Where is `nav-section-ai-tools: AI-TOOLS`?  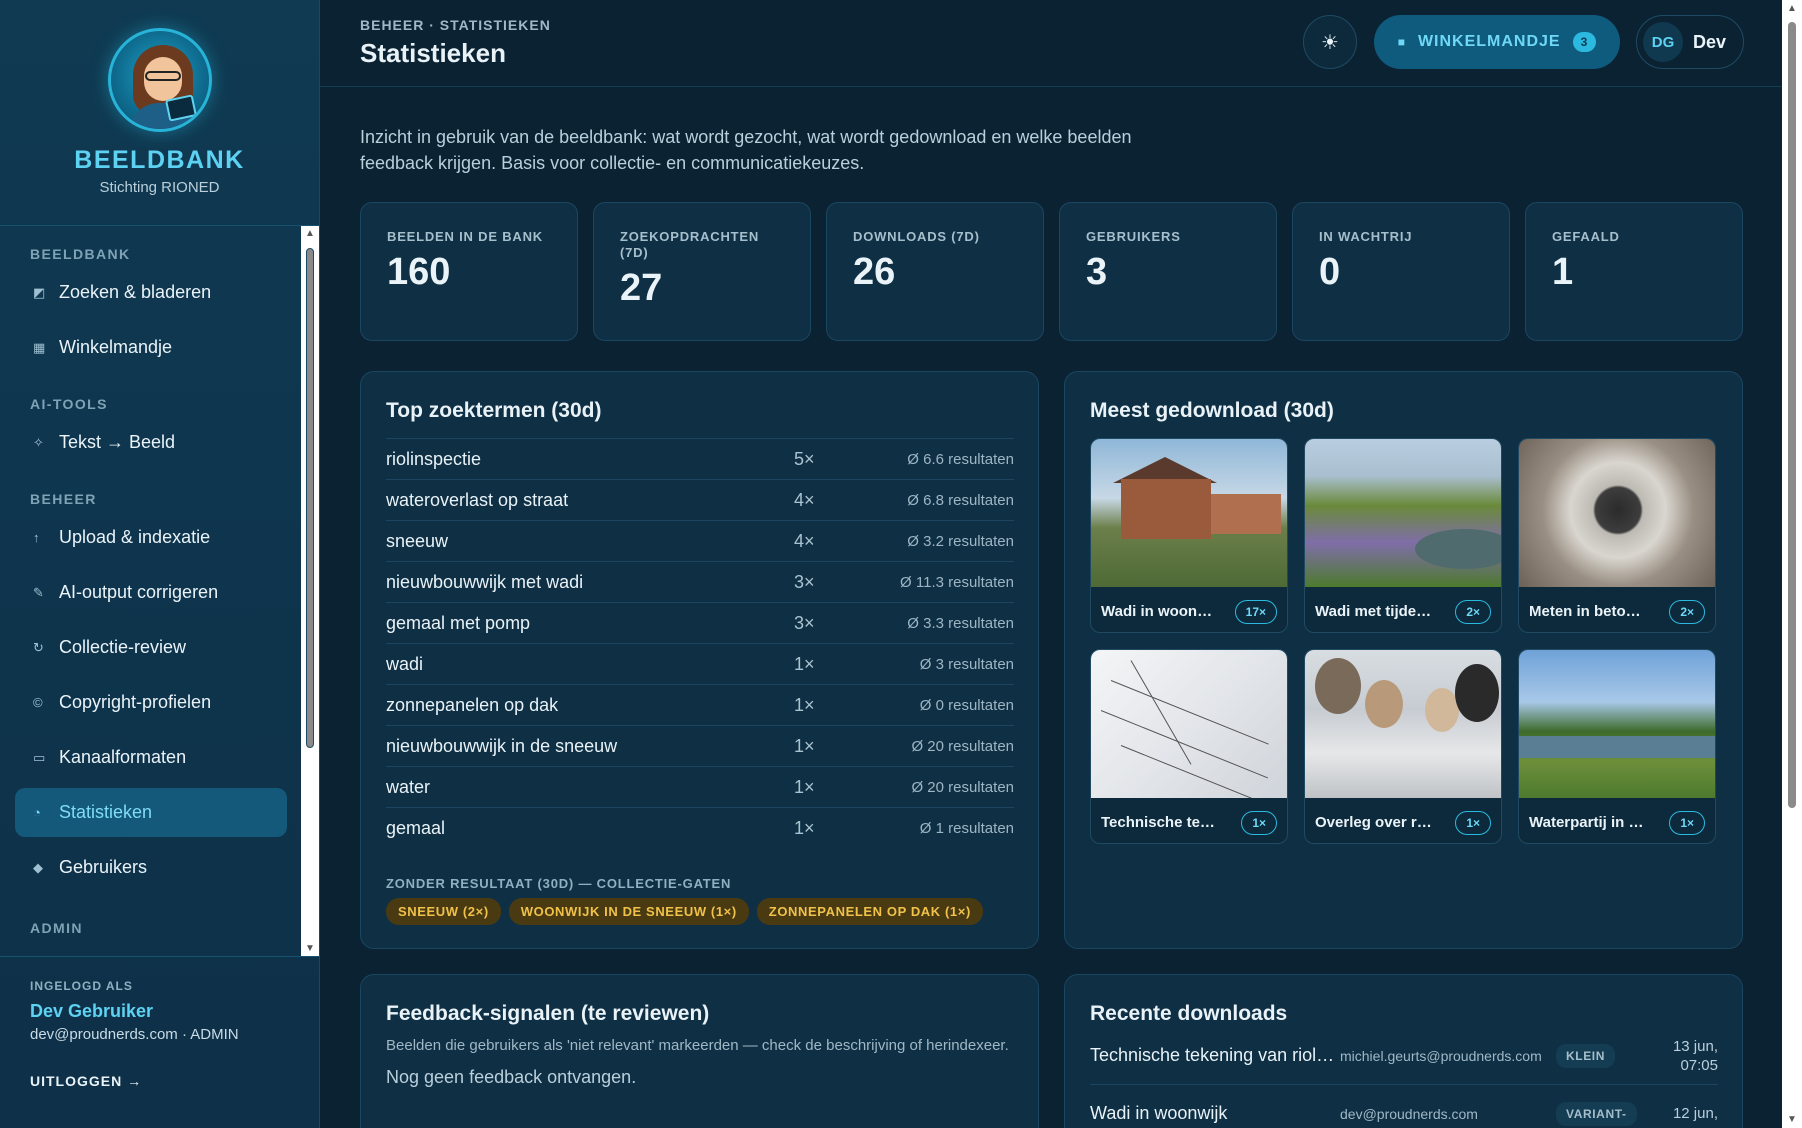 nav-section-ai-tools: AI-TOOLS is located at coordinates (69, 404).